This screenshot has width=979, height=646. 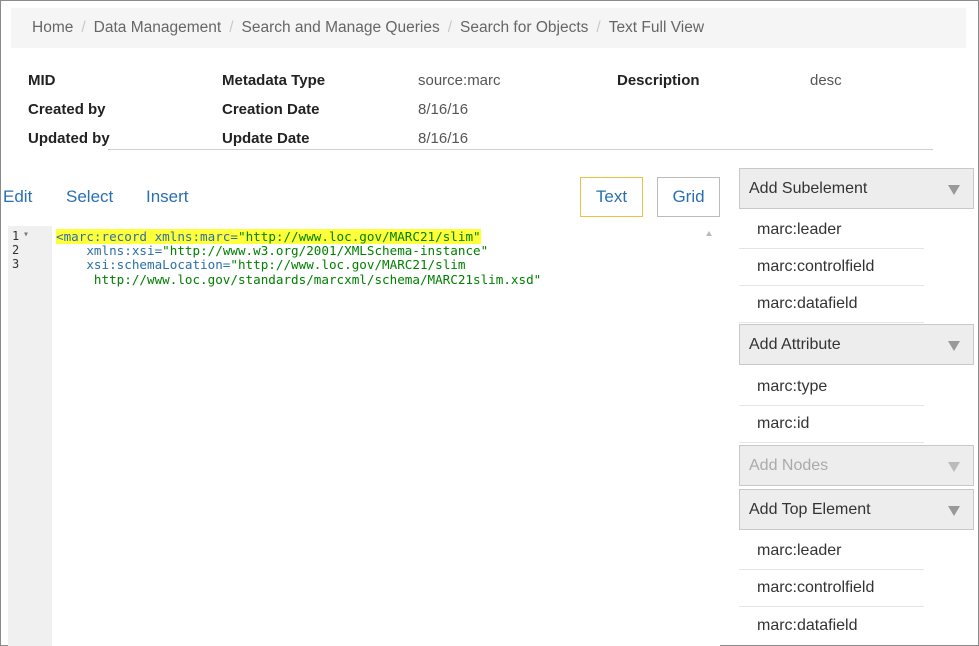 I want to click on line-number: 1, so click(x=16, y=236).